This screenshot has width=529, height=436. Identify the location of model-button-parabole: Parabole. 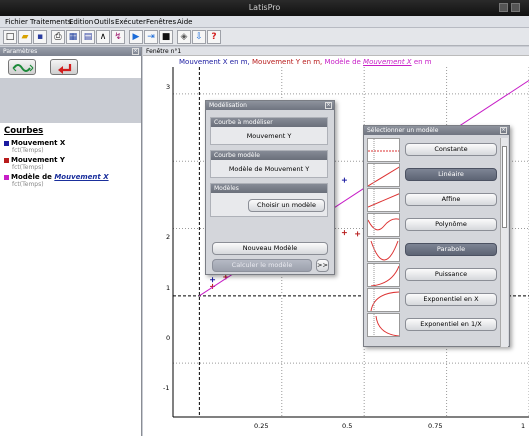
(451, 249).